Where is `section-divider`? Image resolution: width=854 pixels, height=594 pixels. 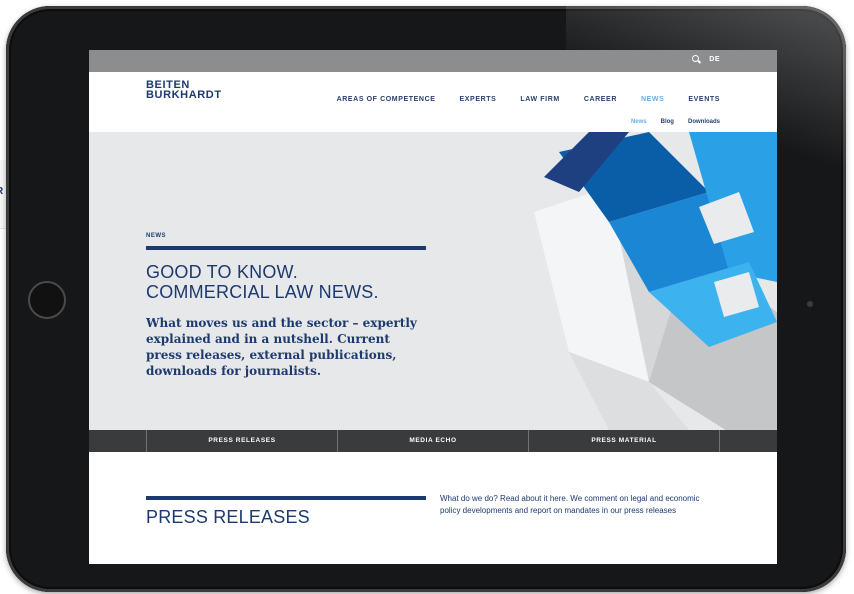
section-divider is located at coordinates (286, 498).